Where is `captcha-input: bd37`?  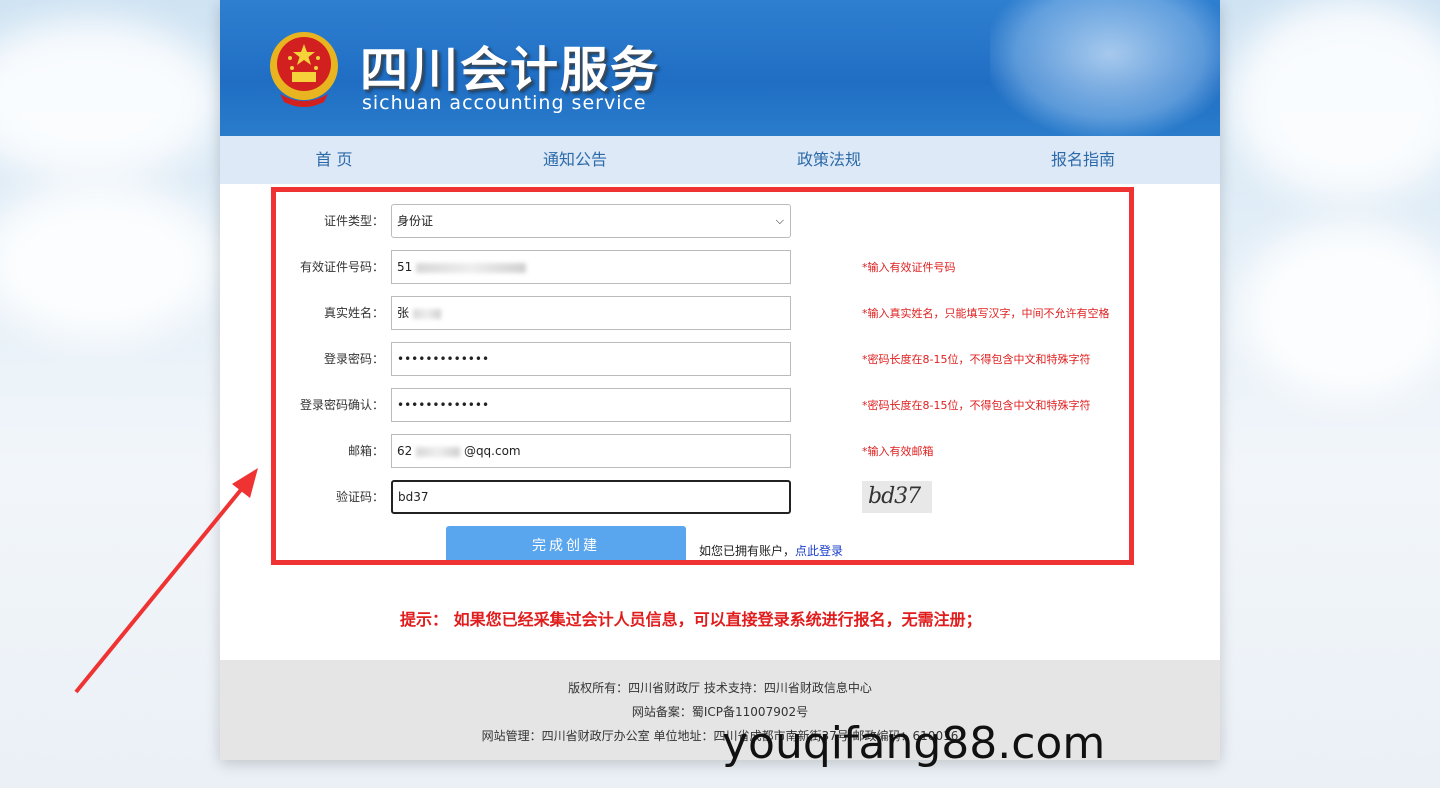
captcha-input: bd37 is located at coordinates (591, 497).